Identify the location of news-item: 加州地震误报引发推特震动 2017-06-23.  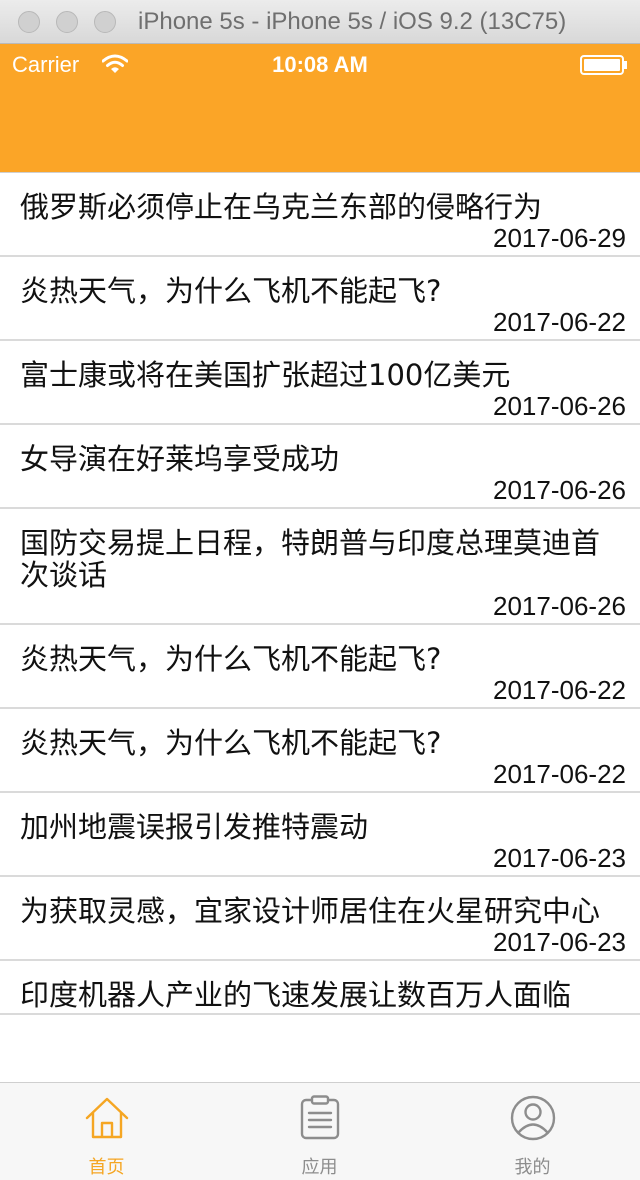
(320, 835).